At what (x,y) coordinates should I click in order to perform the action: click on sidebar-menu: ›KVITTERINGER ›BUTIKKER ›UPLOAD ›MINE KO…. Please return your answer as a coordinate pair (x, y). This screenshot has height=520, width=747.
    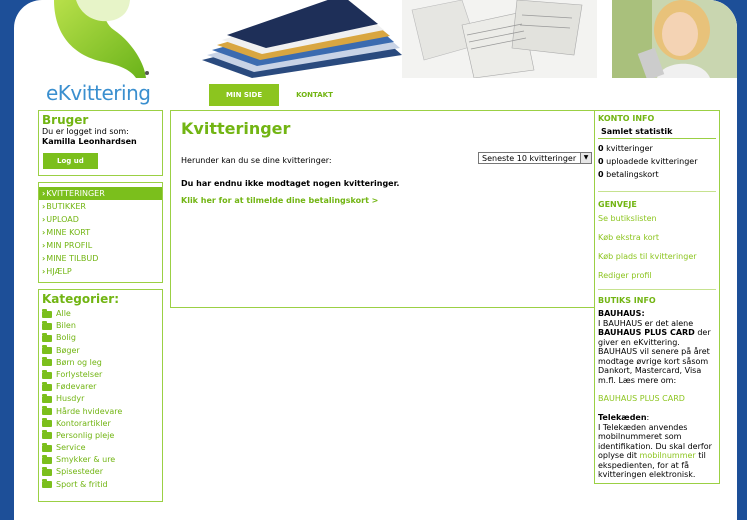
    Looking at the image, I should click on (100, 232).